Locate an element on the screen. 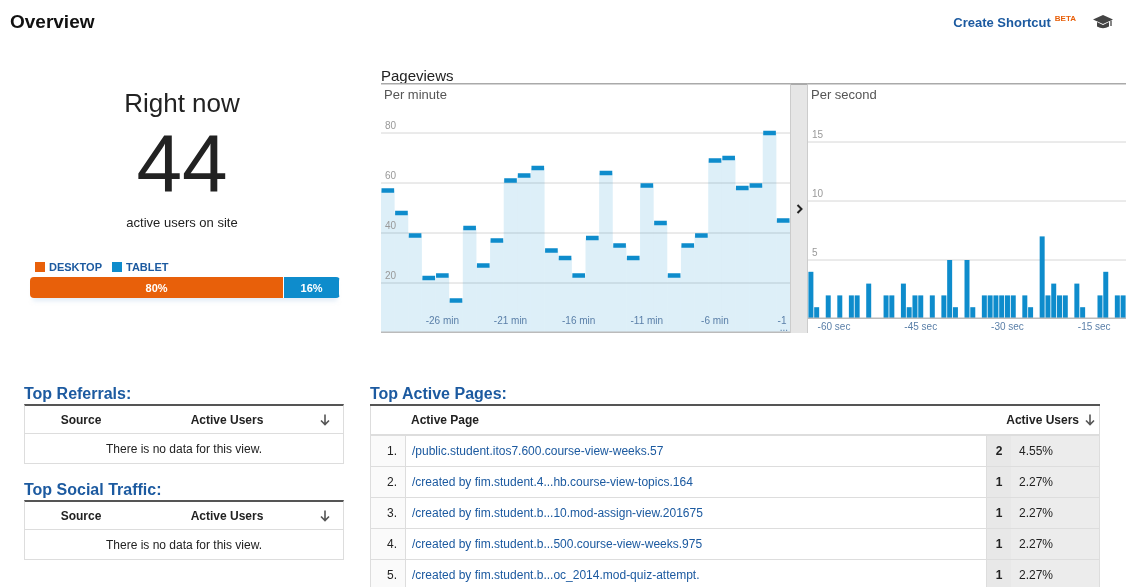 The image size is (1126, 587). column-header: Active Page is located at coordinates (446, 420).